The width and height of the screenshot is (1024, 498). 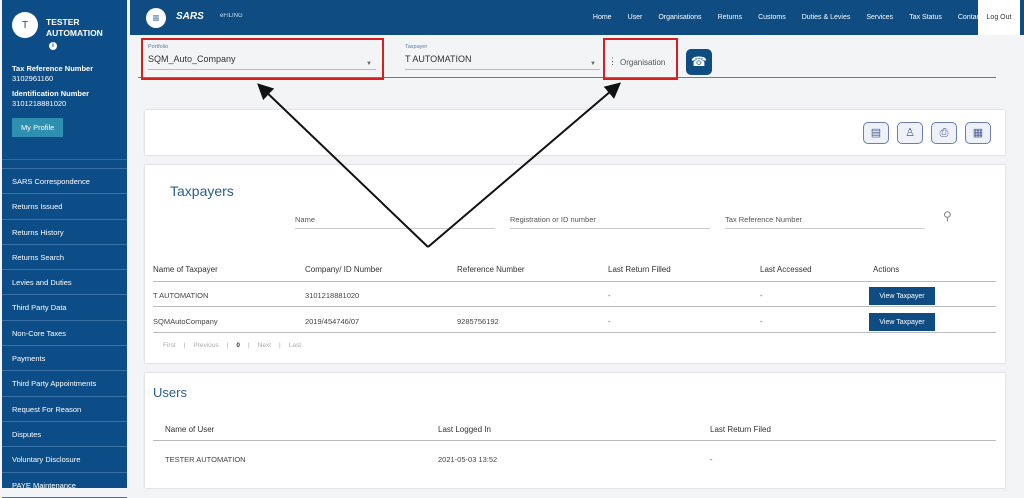 What do you see at coordinates (343, 165) in the screenshot?
I see `arrow-to-portfolio` at bounding box center [343, 165].